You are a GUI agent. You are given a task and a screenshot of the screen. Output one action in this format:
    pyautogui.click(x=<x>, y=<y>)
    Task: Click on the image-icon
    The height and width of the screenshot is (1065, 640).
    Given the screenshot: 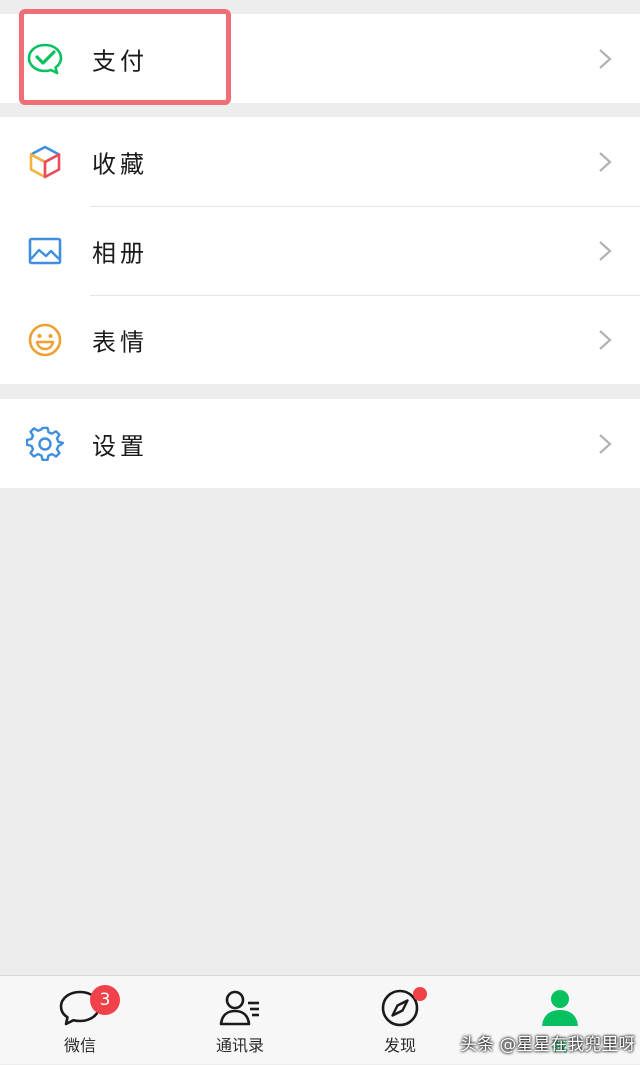 What is the action you would take?
    pyautogui.click(x=45, y=251)
    